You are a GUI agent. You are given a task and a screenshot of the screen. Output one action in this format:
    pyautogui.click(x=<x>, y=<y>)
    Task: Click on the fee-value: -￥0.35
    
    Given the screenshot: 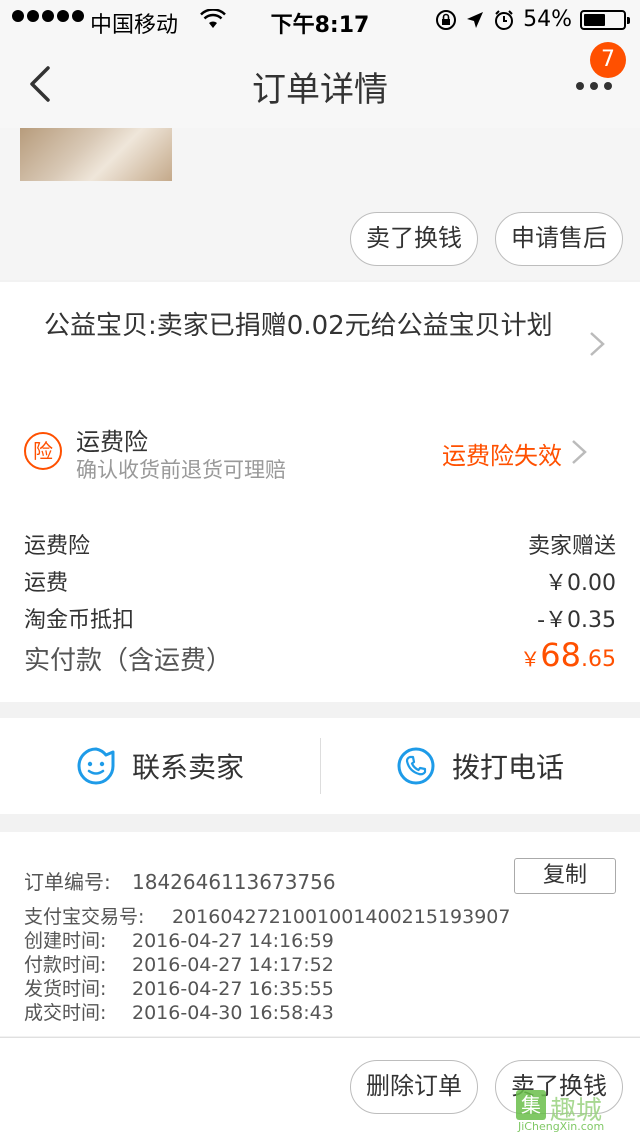 What is the action you would take?
    pyautogui.click(x=576, y=620)
    